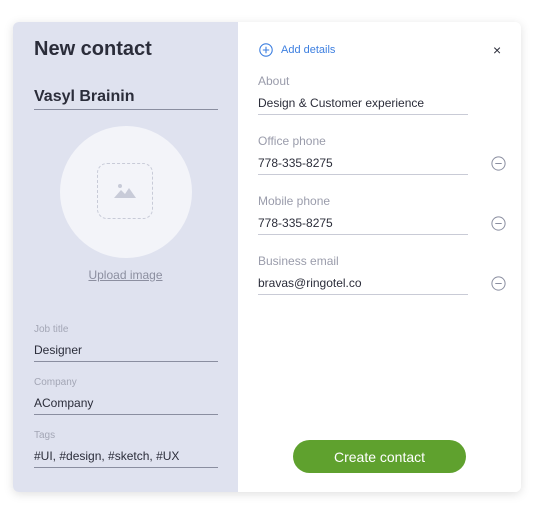 This screenshot has width=540, height=509. I want to click on add-details-label: Add details, so click(308, 50).